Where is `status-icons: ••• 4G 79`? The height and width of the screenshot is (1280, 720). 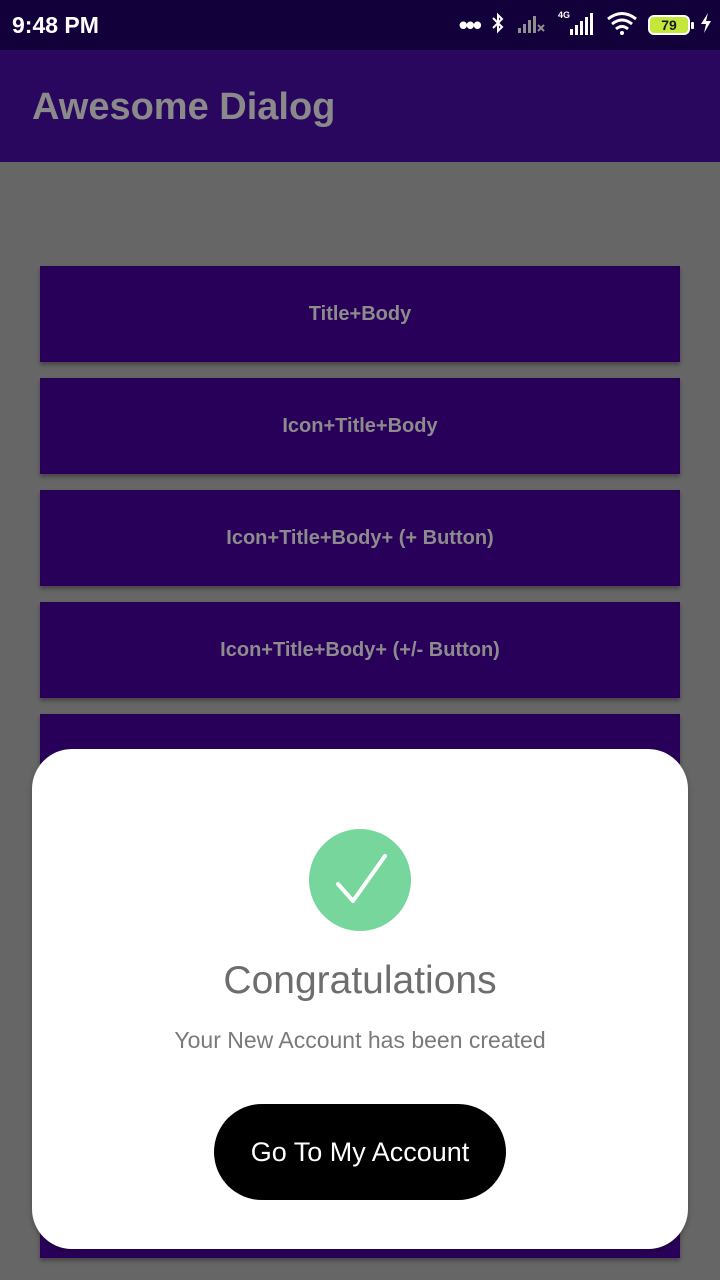 status-icons: ••• 4G 79 is located at coordinates (585, 25).